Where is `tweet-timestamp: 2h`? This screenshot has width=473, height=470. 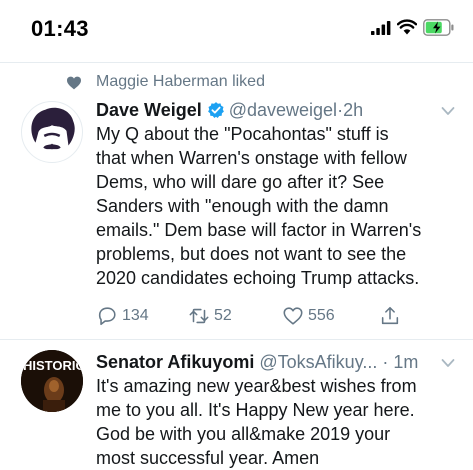
tweet-timestamp: 2h is located at coordinates (353, 110).